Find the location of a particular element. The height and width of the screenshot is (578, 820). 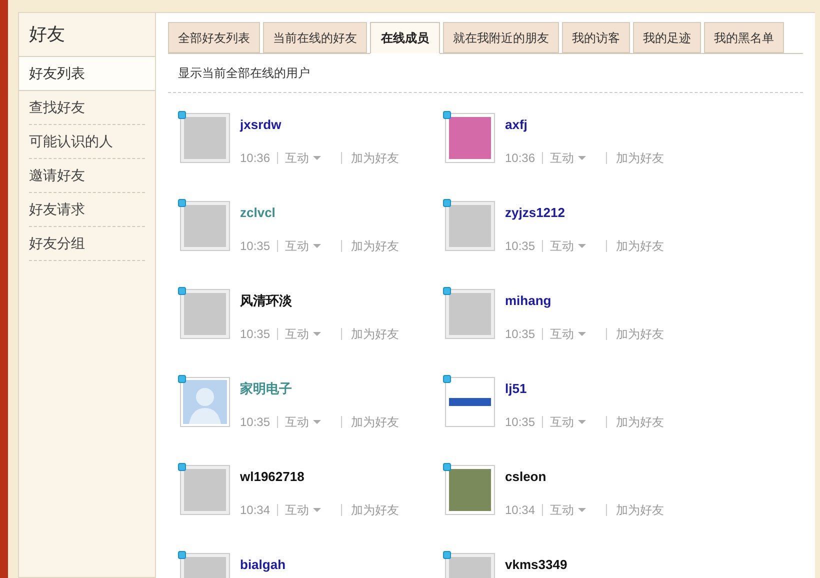

tab: 我的足迹 is located at coordinates (667, 37).